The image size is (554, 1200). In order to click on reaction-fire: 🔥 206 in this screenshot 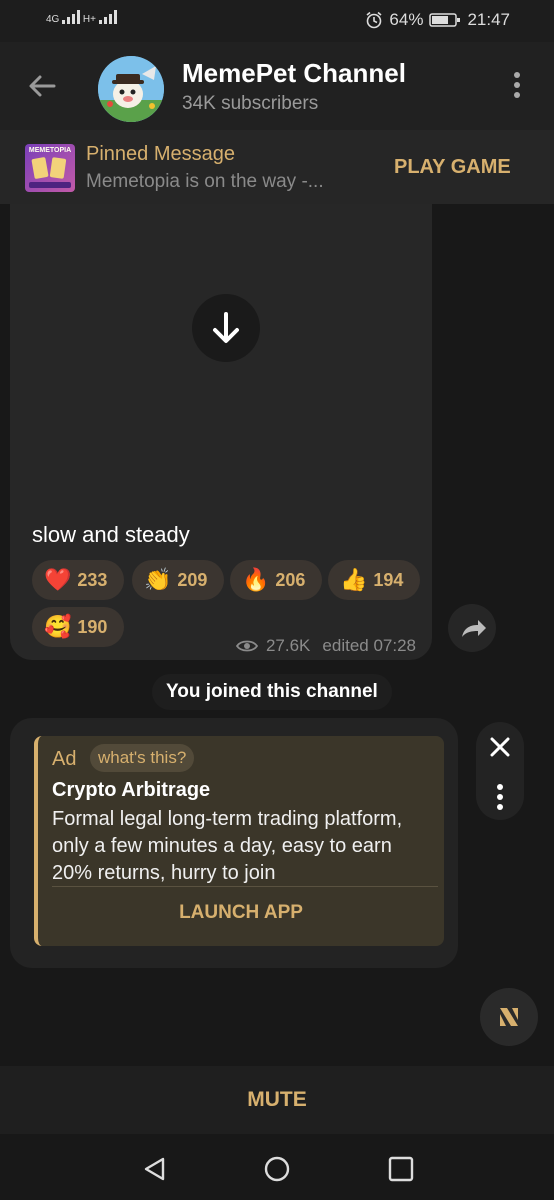, I will do `click(276, 580)`.